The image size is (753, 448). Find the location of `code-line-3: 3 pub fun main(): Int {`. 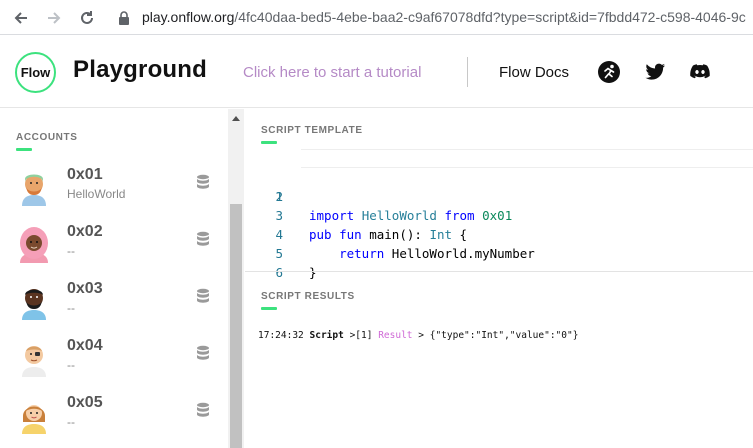

code-line-3: 3 pub fun main(): Int { is located at coordinates (499, 214).